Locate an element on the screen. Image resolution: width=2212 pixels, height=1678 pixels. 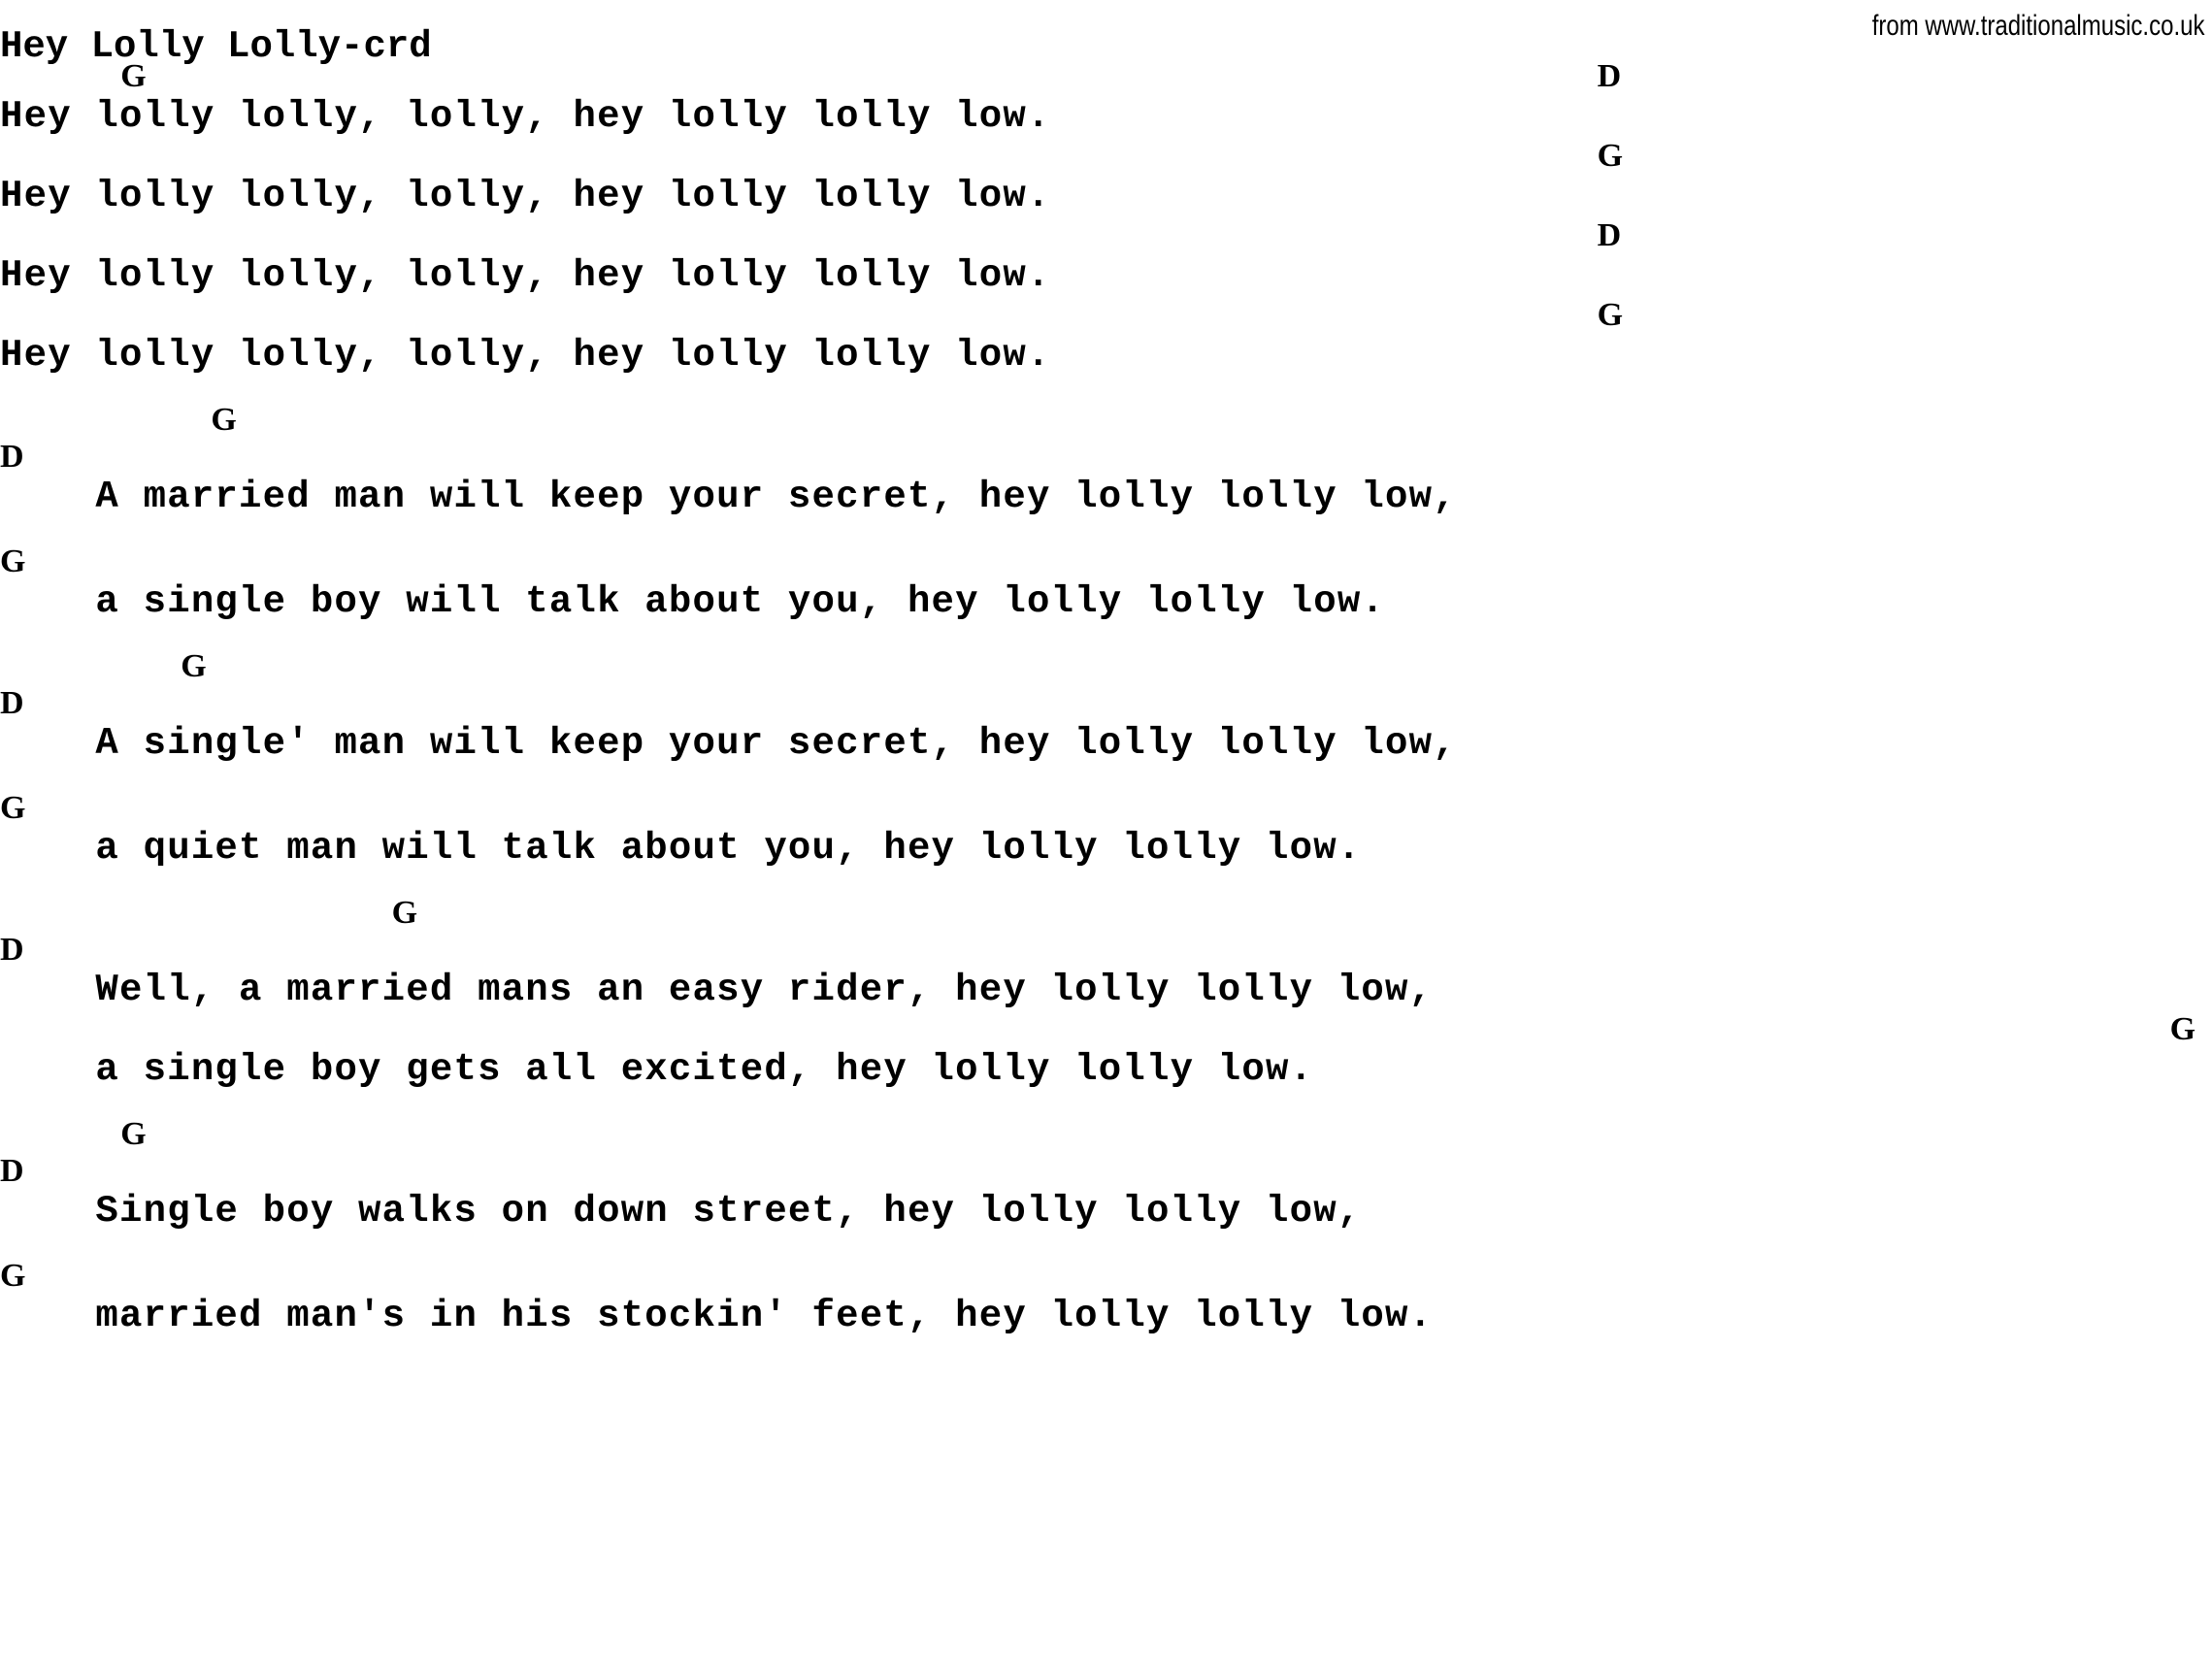
chord-line: GD is located at coordinates (1106, 76).